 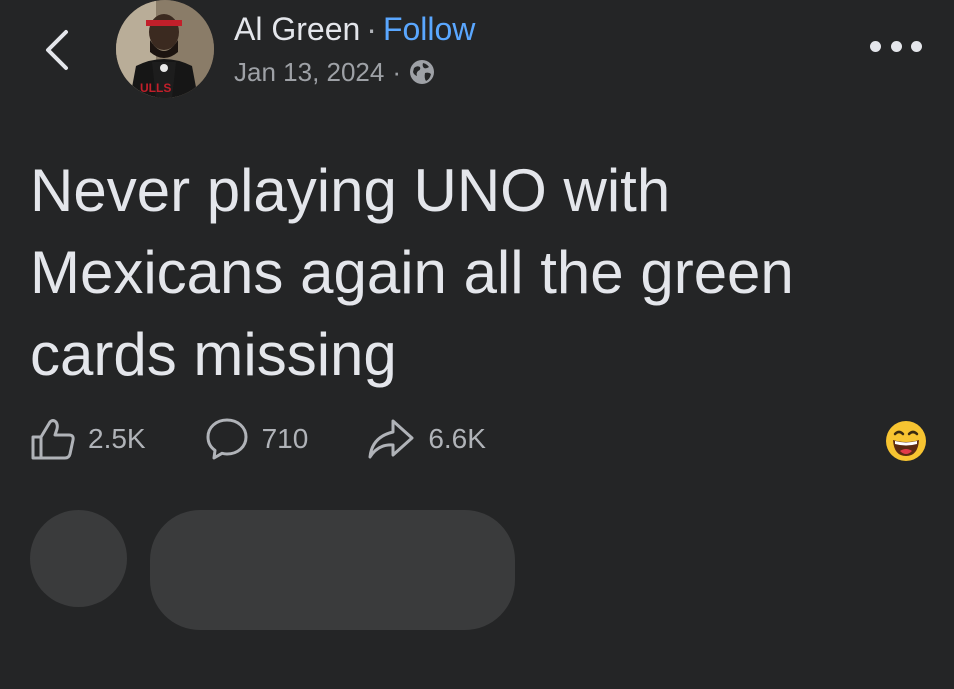 What do you see at coordinates (78, 558) in the screenshot?
I see `commenter-avatar` at bounding box center [78, 558].